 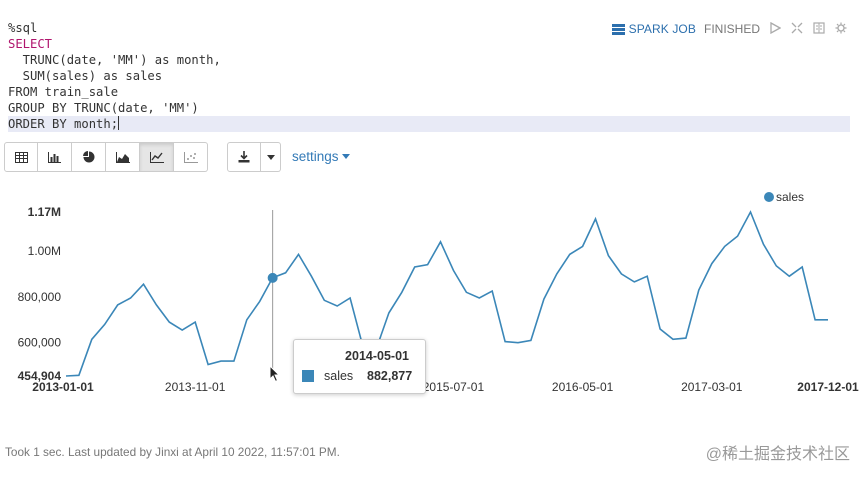 I want to click on line-chart-button, so click(x=157, y=157).